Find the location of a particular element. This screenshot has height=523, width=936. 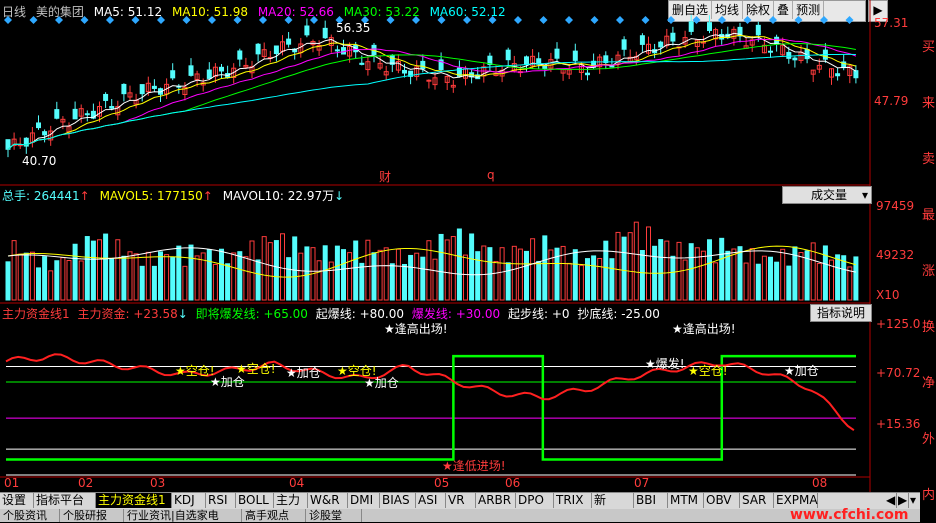

indicator-cd: 抄底线: -25.00 is located at coordinates (618, 314).